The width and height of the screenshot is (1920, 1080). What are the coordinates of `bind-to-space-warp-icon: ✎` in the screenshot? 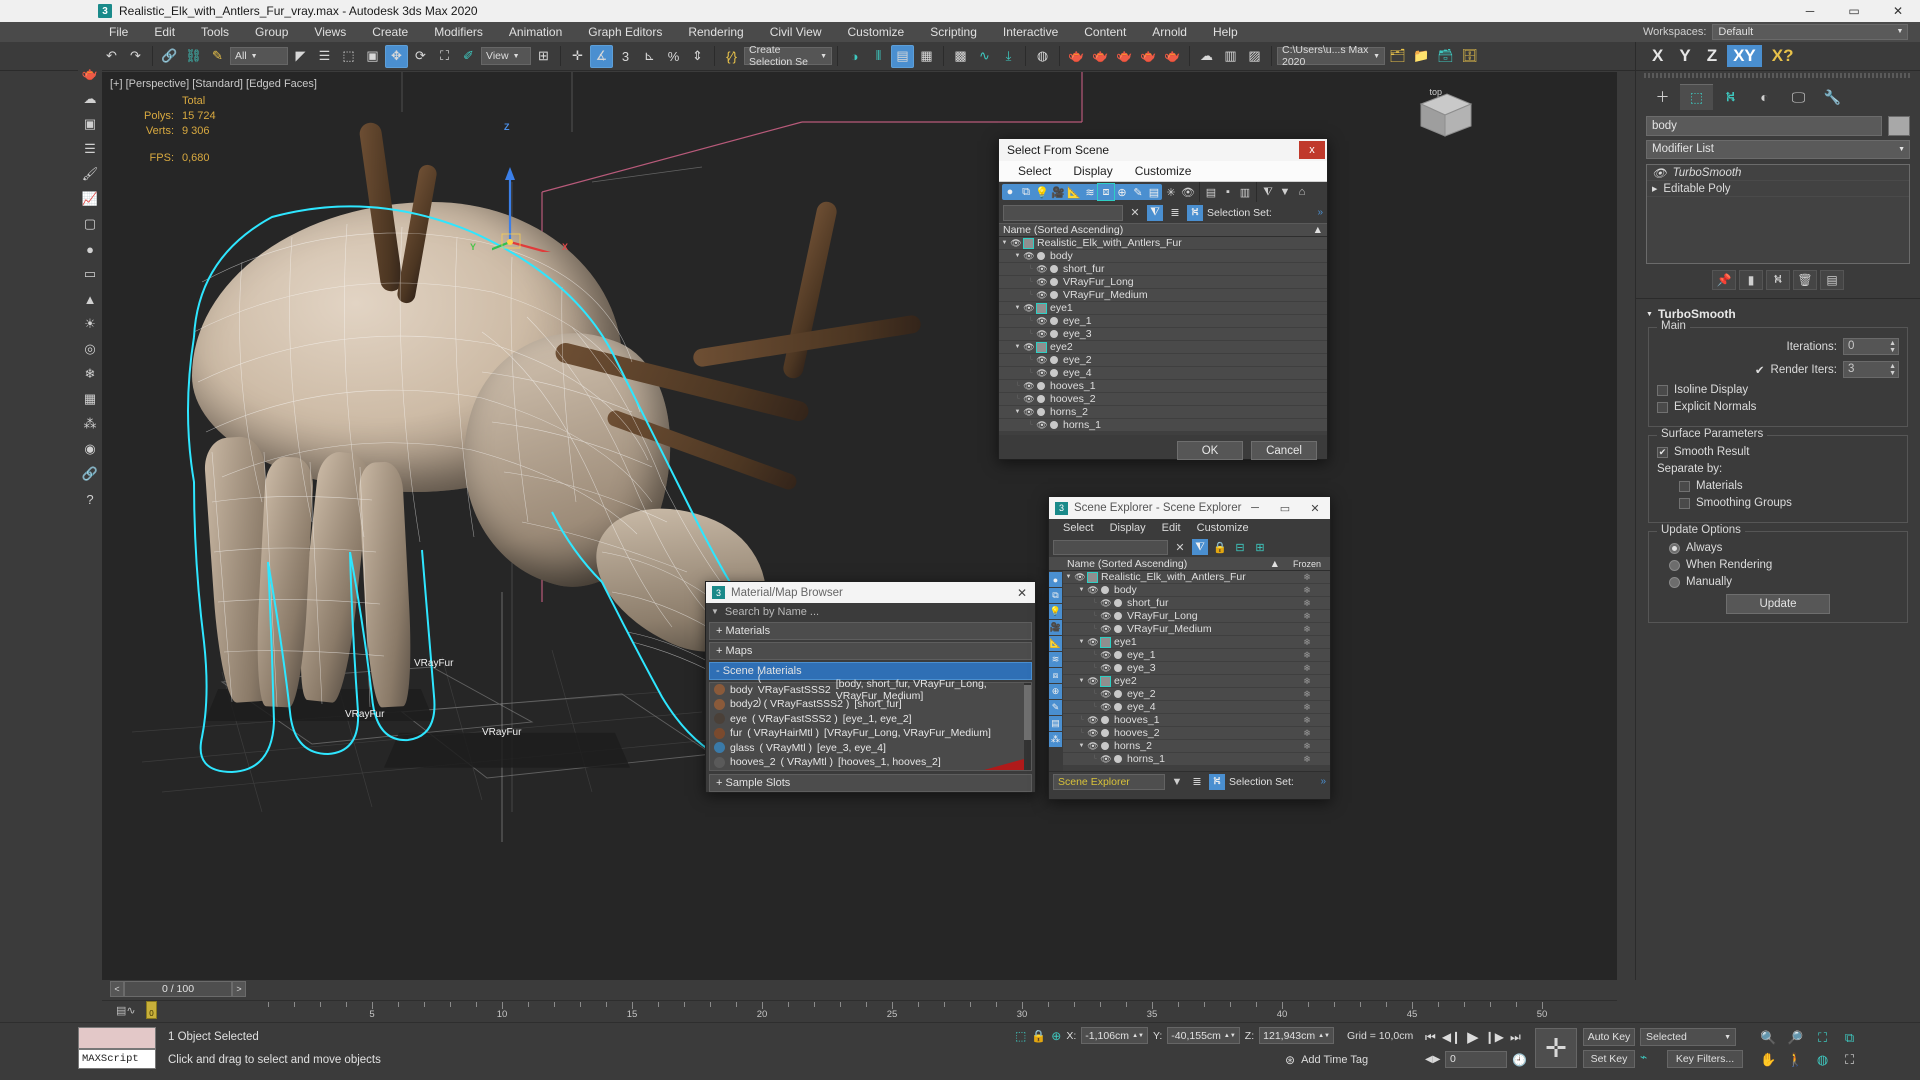 It's located at (217, 56).